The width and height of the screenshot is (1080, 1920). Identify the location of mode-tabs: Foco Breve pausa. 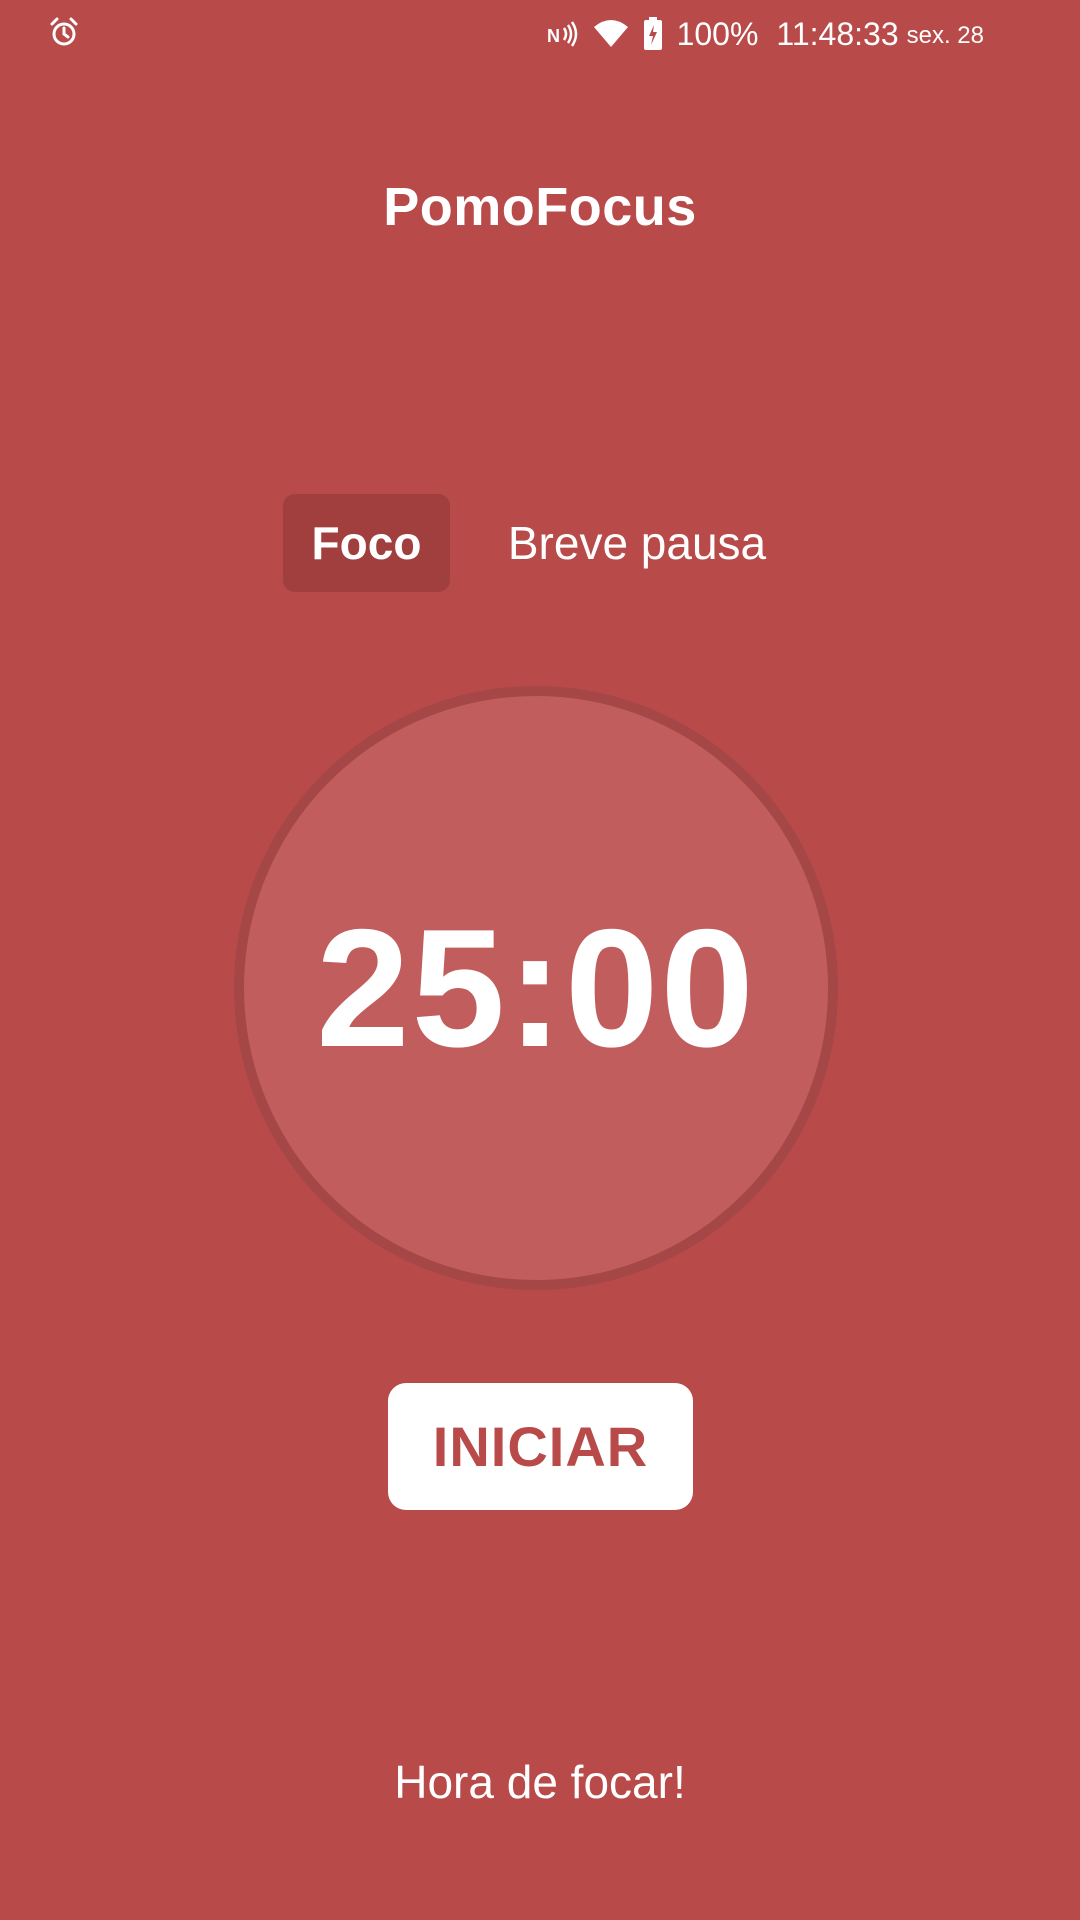
(540, 543).